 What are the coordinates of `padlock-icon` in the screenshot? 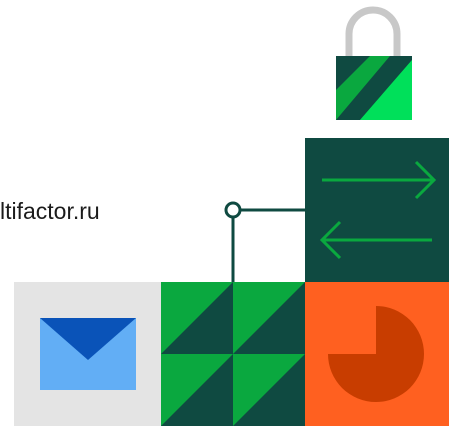 It's located at (374, 63).